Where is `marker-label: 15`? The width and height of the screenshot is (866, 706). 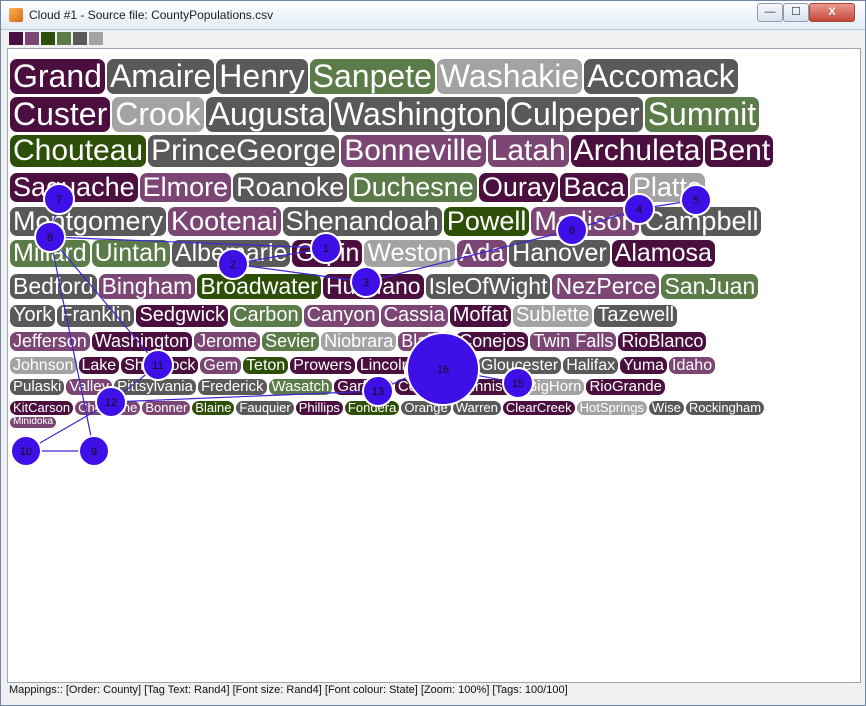
marker-label: 15 is located at coordinates (518, 384).